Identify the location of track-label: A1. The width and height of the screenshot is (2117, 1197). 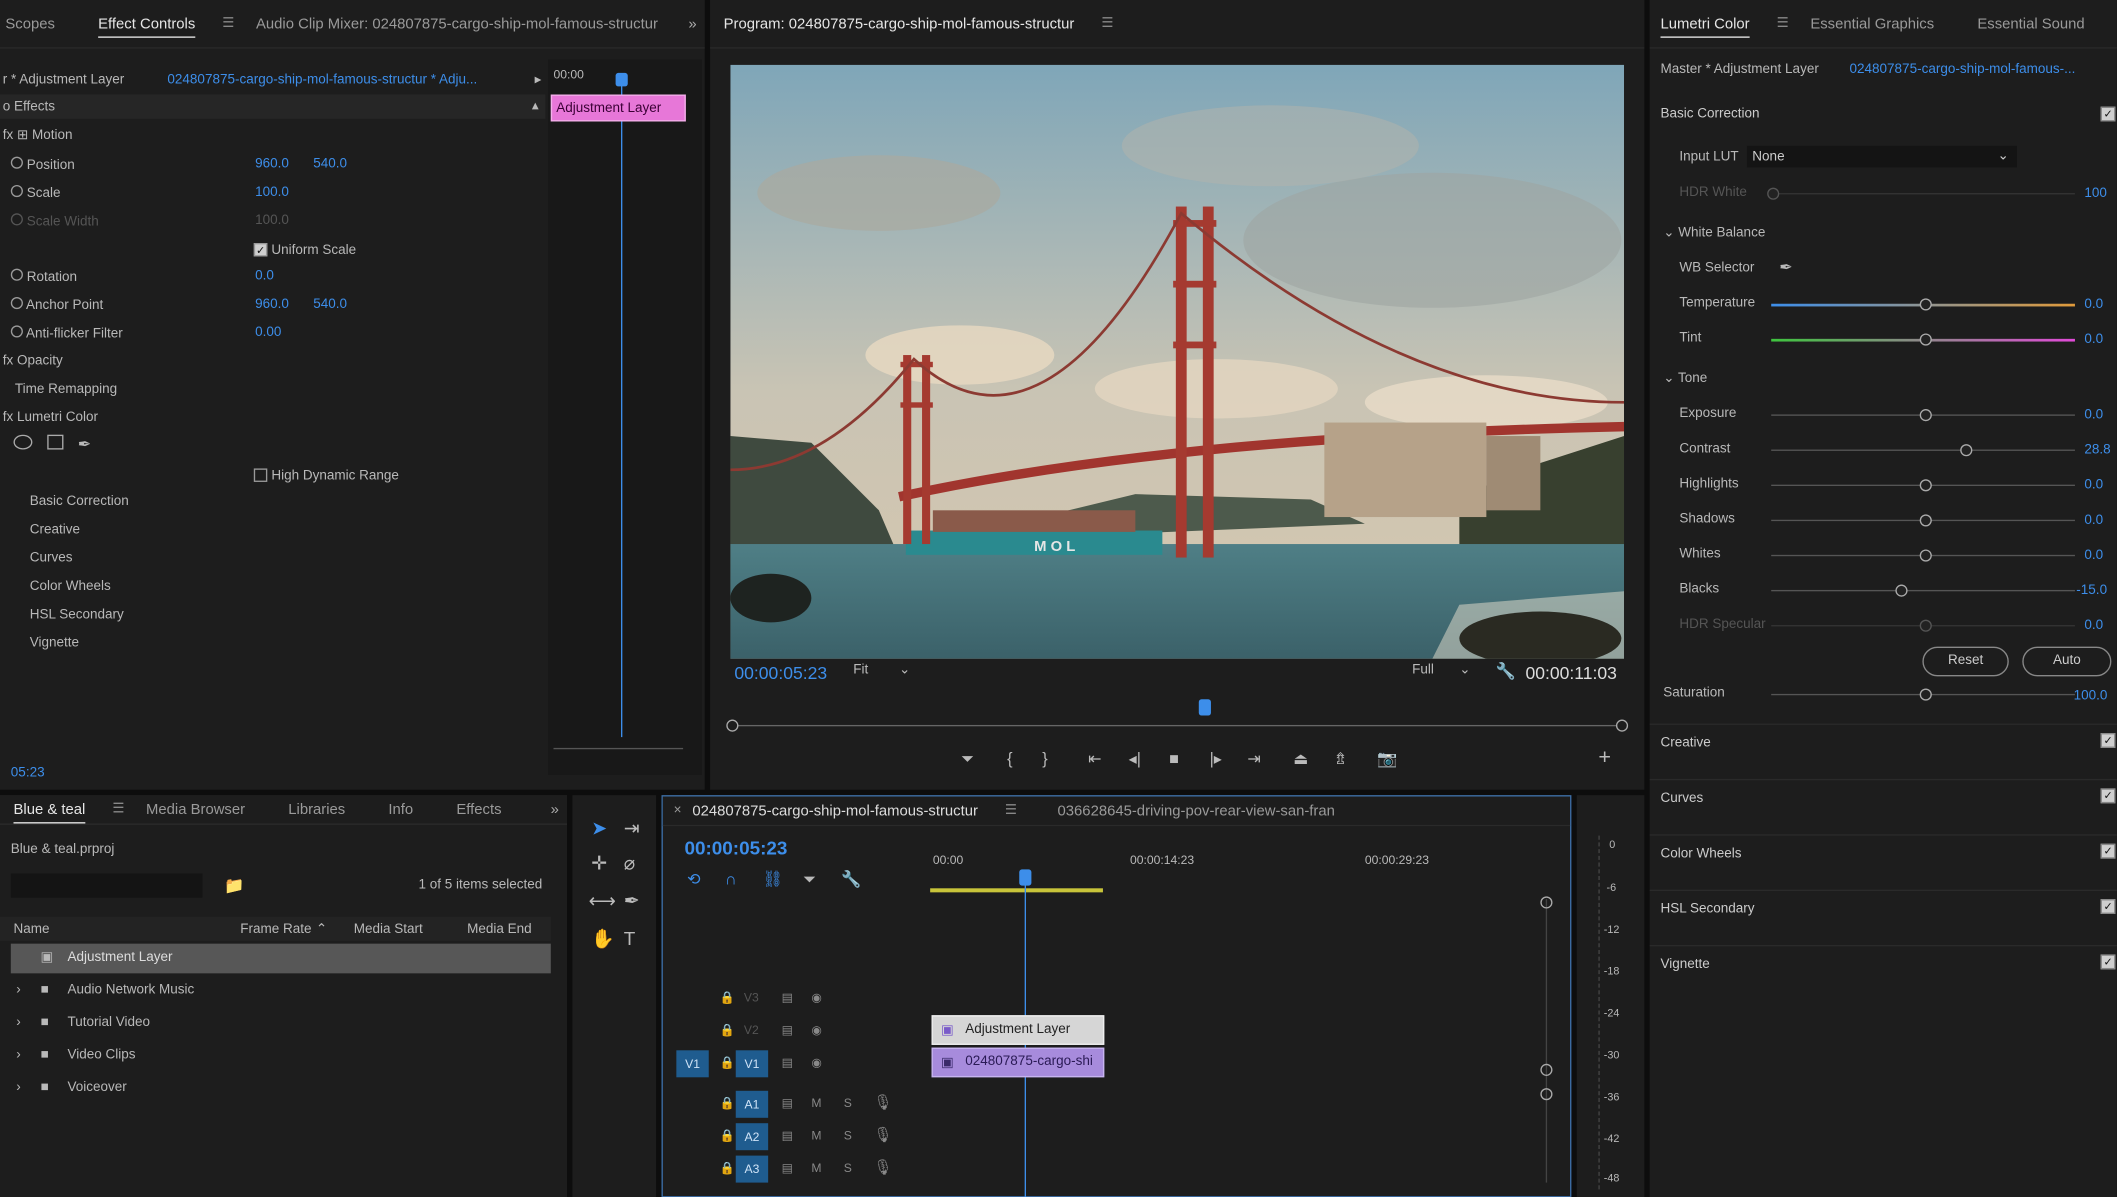
(752, 1104).